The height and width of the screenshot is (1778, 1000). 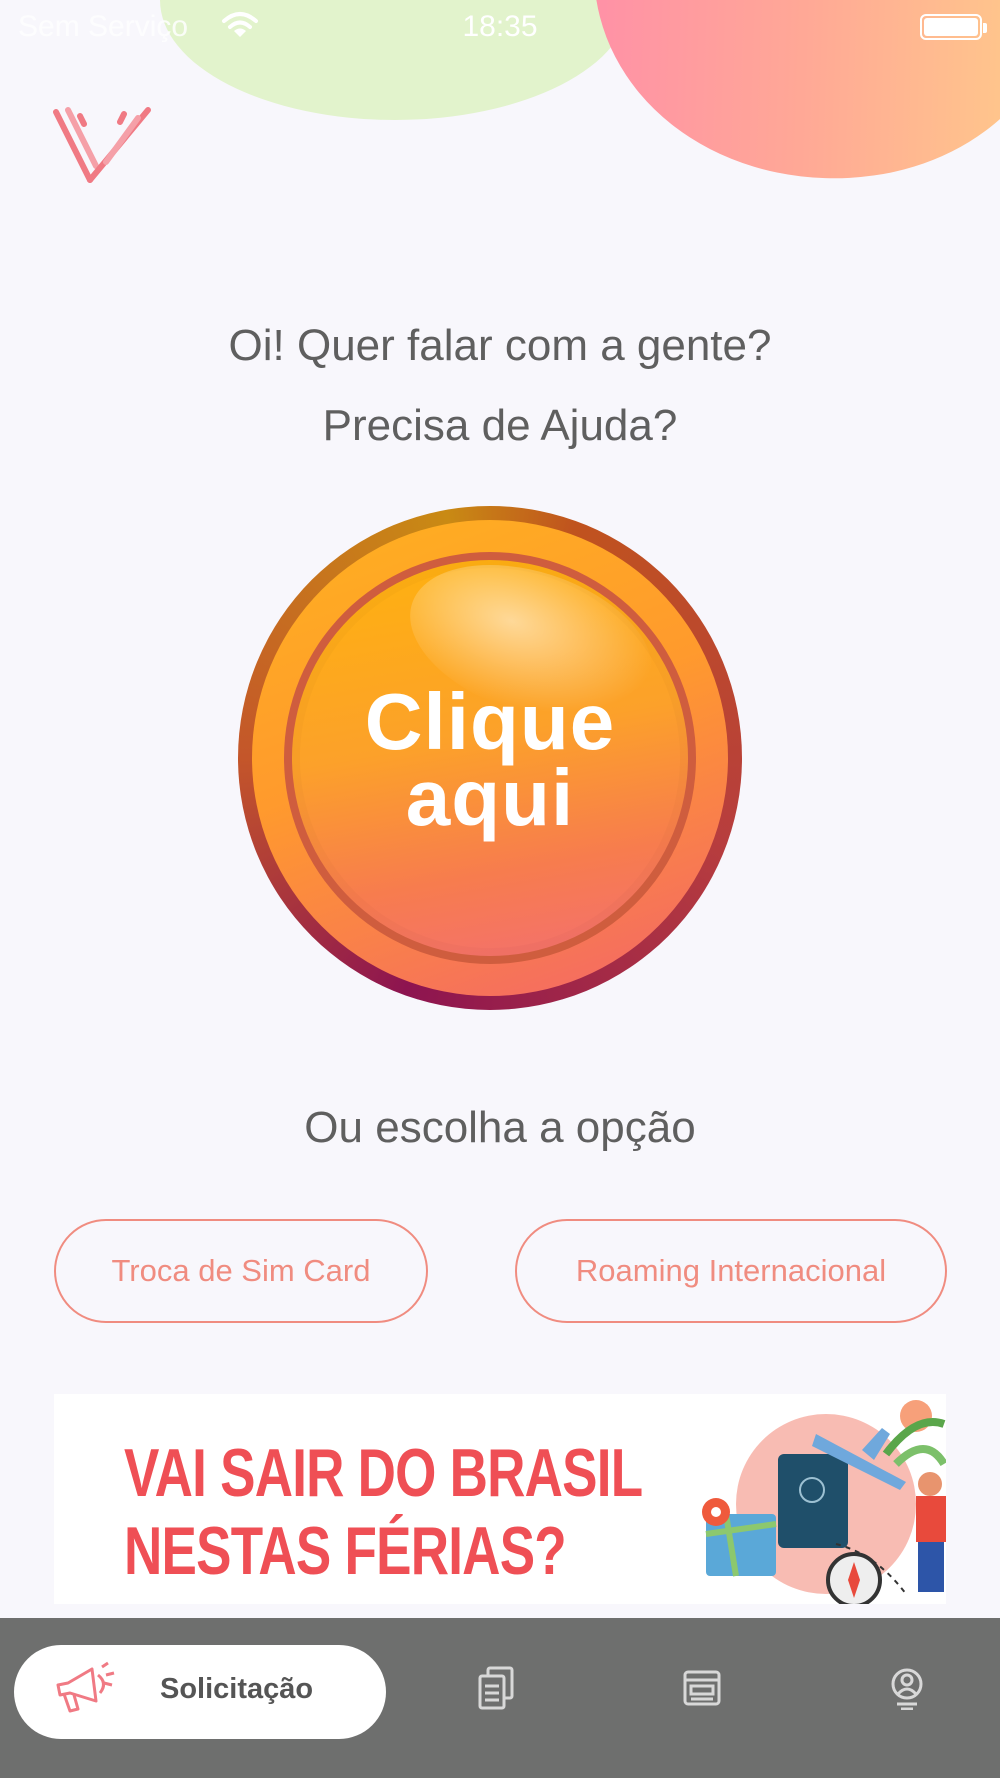 I want to click on profile-icon, so click(x=907, y=1688).